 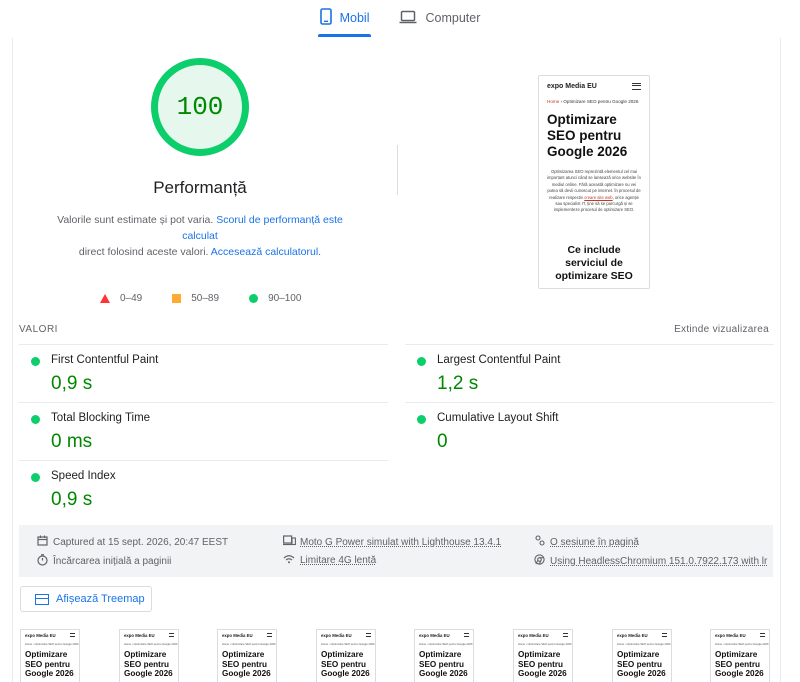 I want to click on chrome-icon, so click(x=539, y=561).